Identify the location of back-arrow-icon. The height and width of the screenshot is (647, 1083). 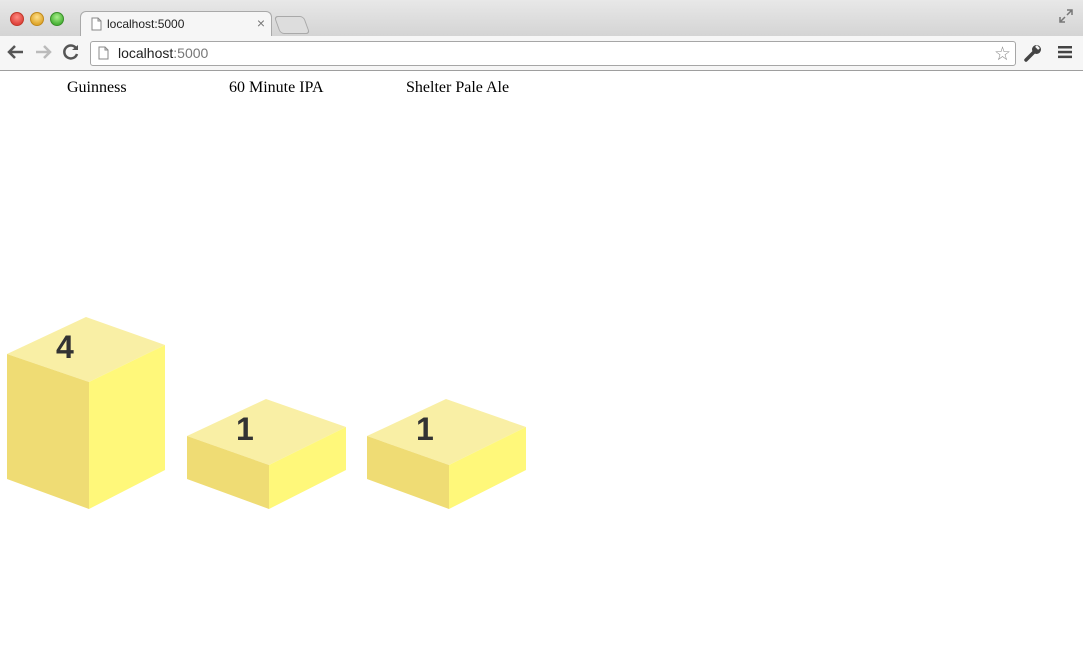
(16, 54).